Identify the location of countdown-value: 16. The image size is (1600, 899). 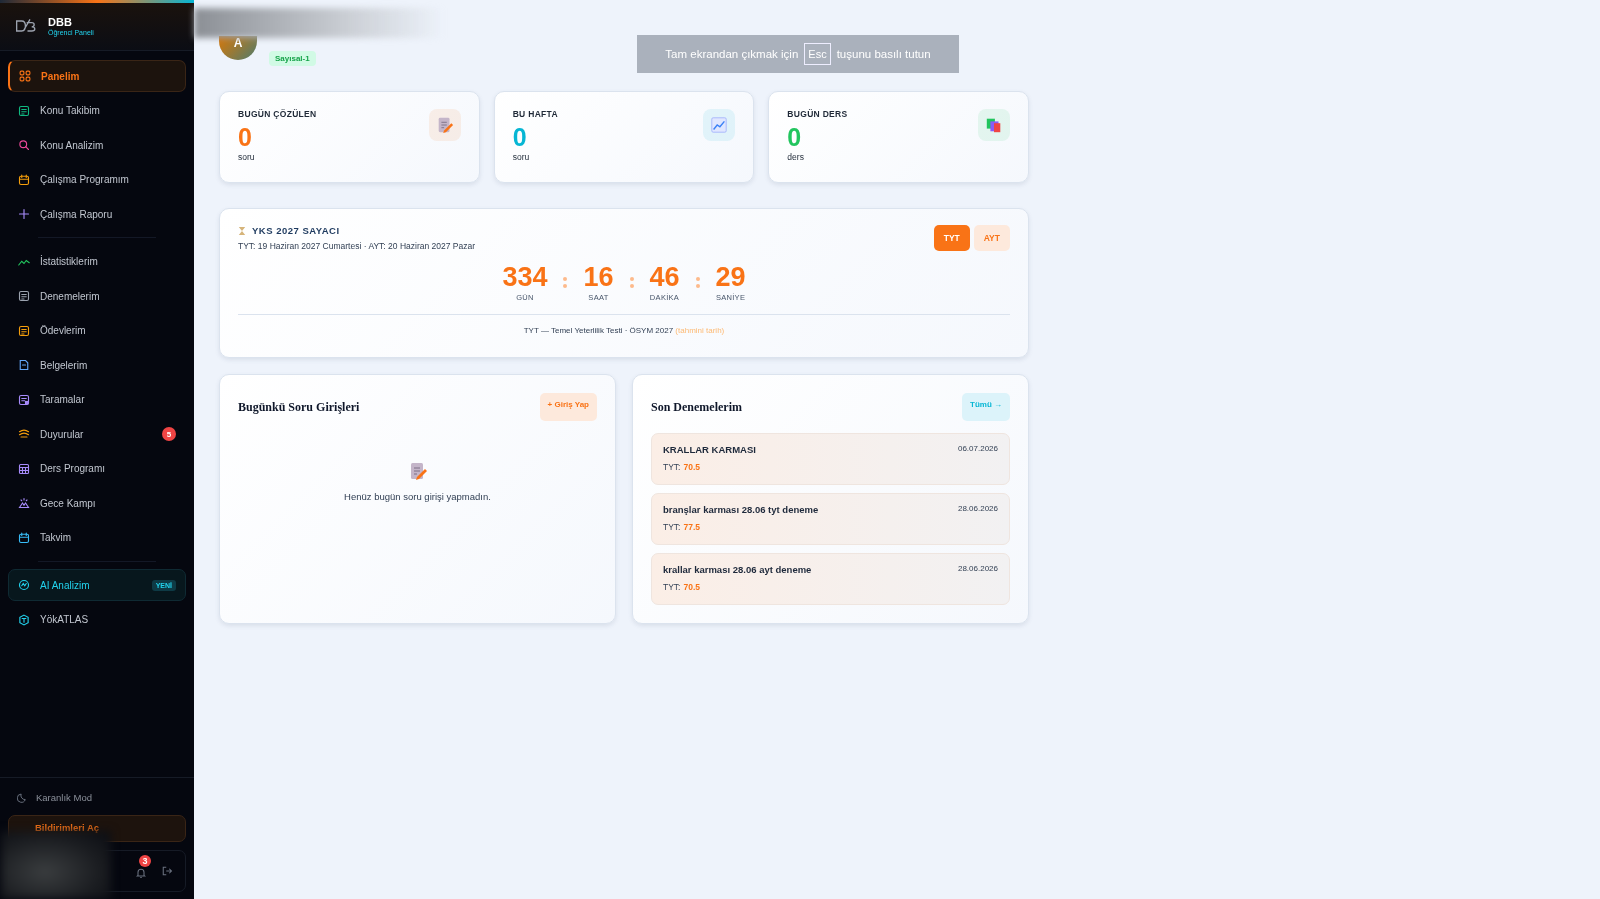
(598, 277).